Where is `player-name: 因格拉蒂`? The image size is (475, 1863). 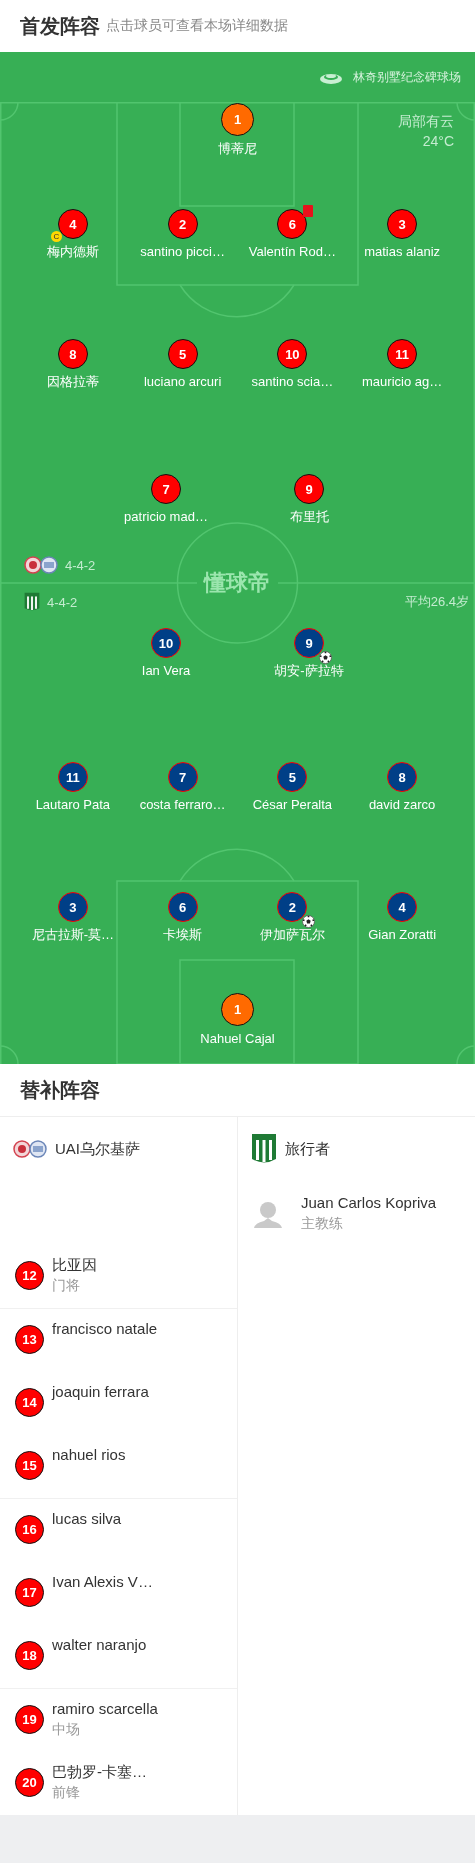
player-name: 因格拉蒂 is located at coordinates (72, 382).